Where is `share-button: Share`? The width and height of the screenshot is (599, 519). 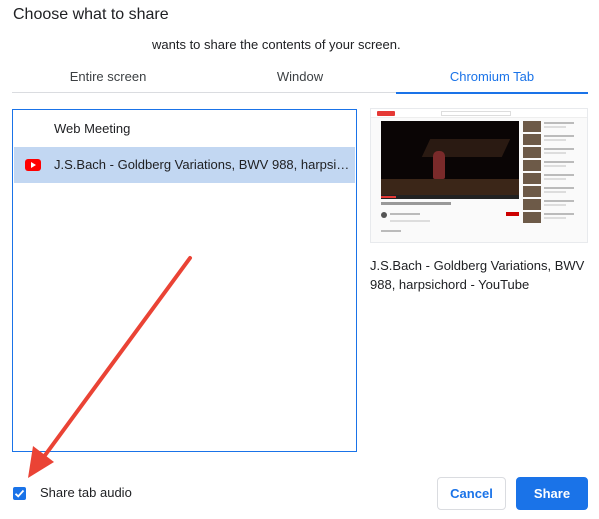
share-button: Share is located at coordinates (552, 493).